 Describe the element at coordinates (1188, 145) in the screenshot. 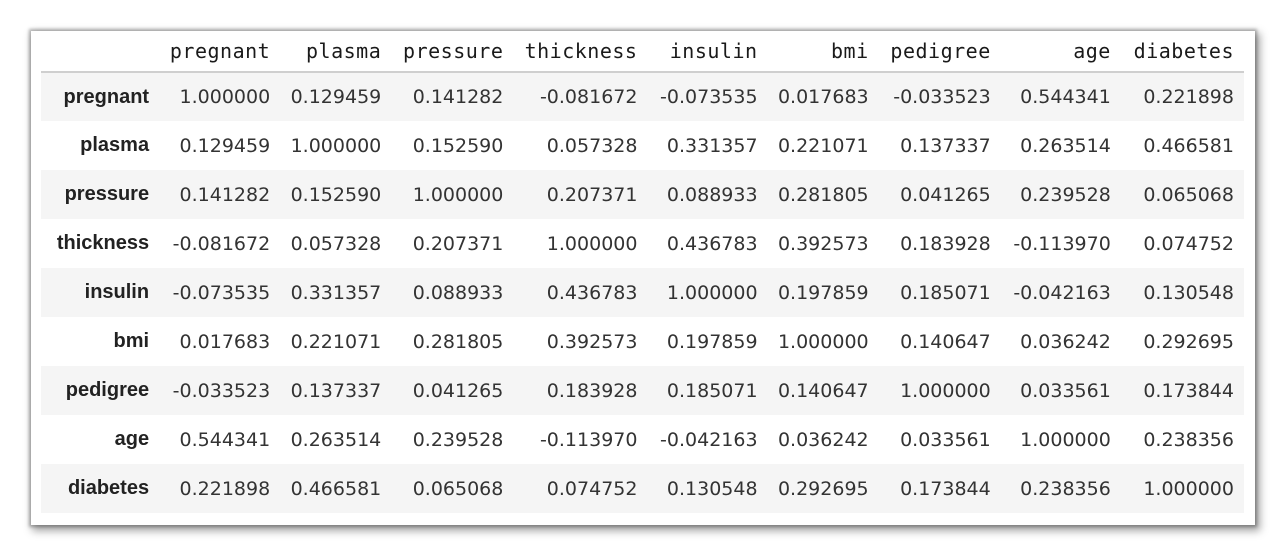

I see `table-cell: 0.466581` at that location.